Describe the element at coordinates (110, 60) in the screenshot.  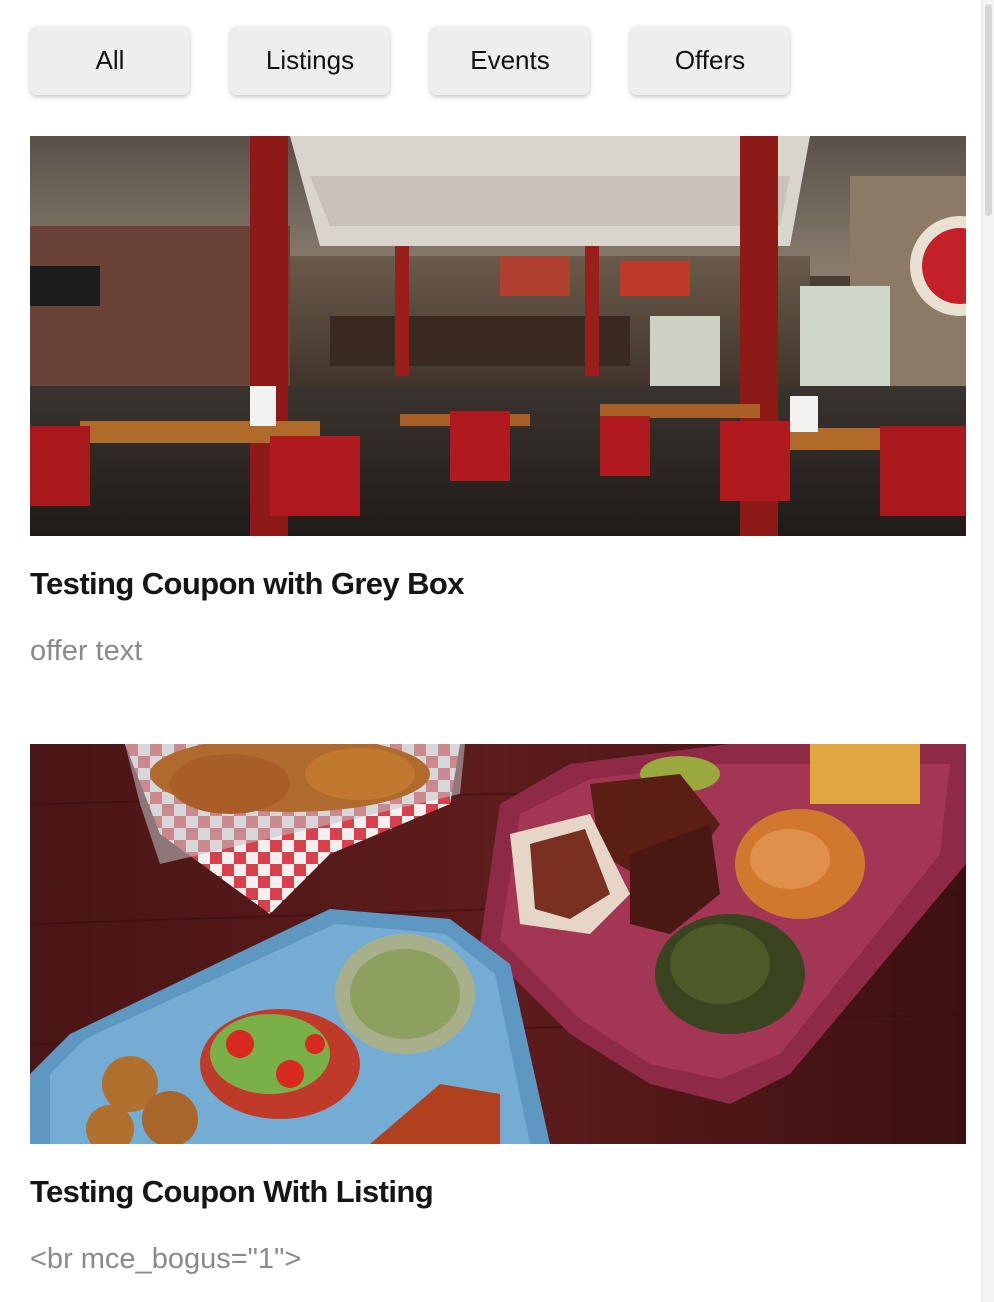
I see `filter-all-button: All` at that location.